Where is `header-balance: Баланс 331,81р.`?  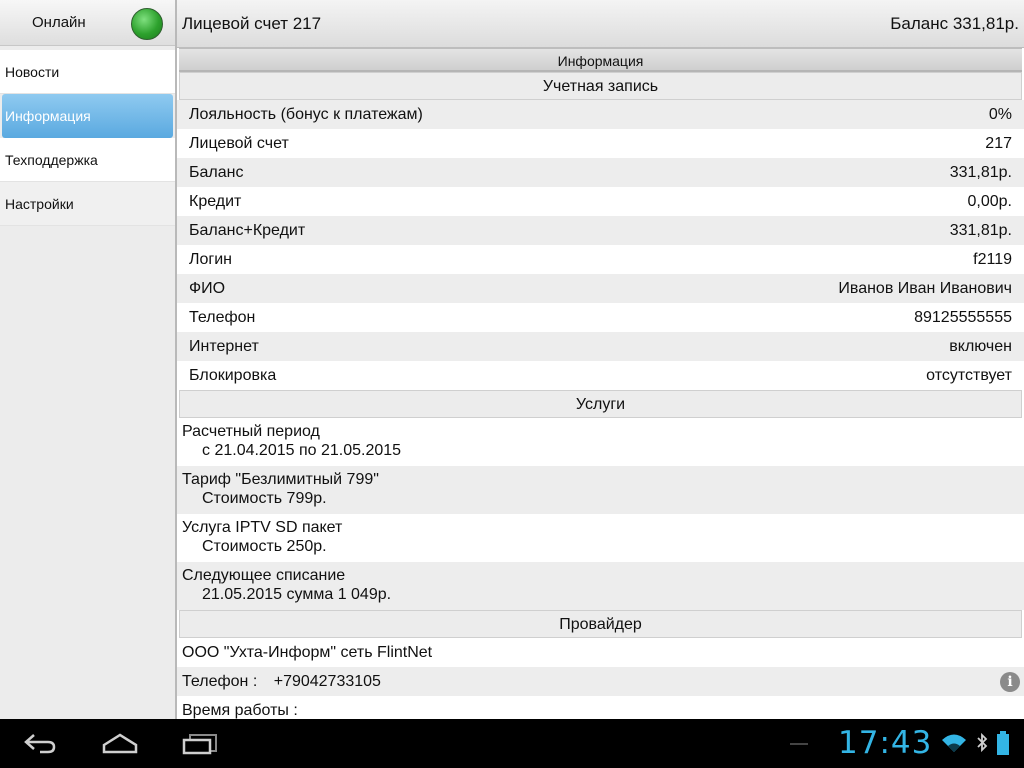
header-balance: Баланс 331,81р. is located at coordinates (954, 23).